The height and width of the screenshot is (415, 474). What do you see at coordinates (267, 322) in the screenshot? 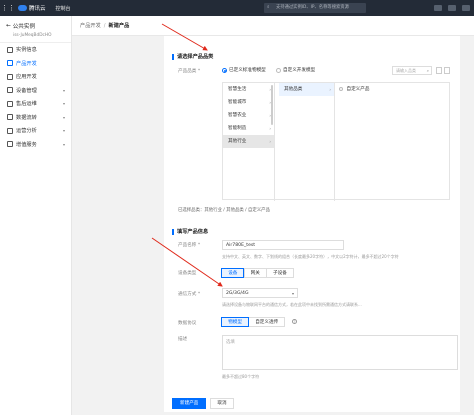
I see `protocol-custom-passthrough: 自定义透传` at bounding box center [267, 322].